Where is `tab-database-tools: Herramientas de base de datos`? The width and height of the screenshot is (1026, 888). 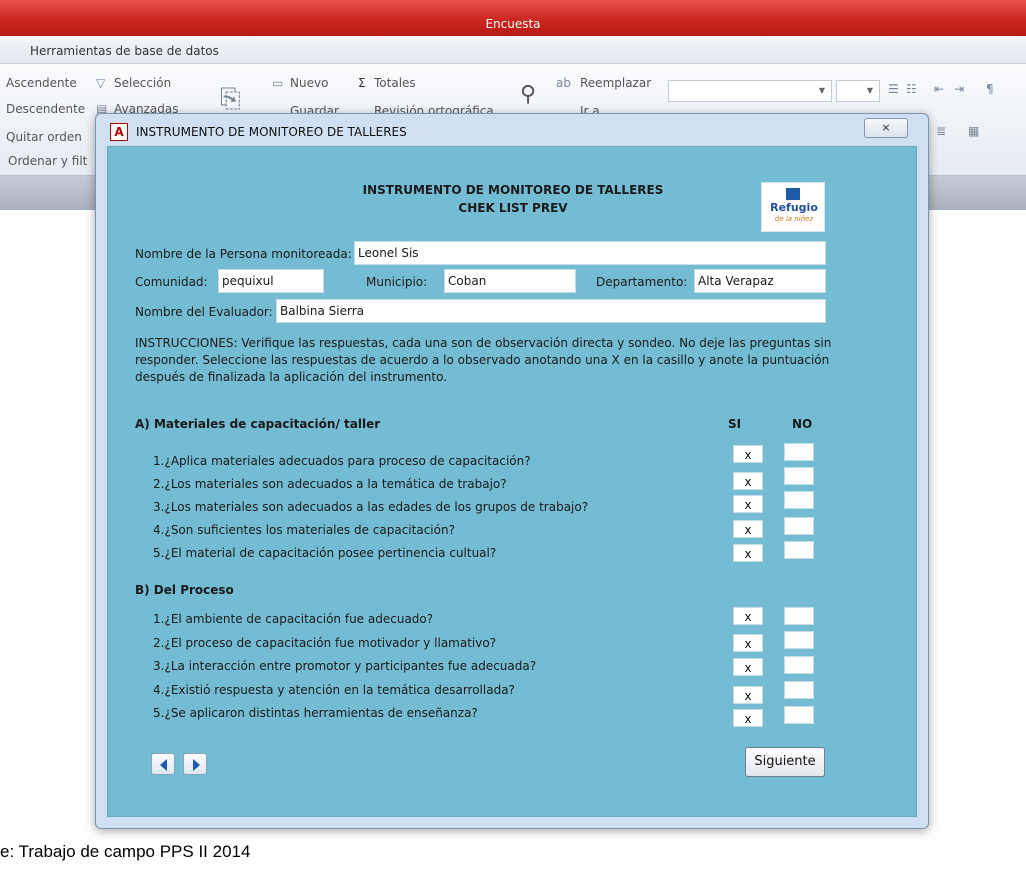
tab-database-tools: Herramientas de base de datos is located at coordinates (124, 51).